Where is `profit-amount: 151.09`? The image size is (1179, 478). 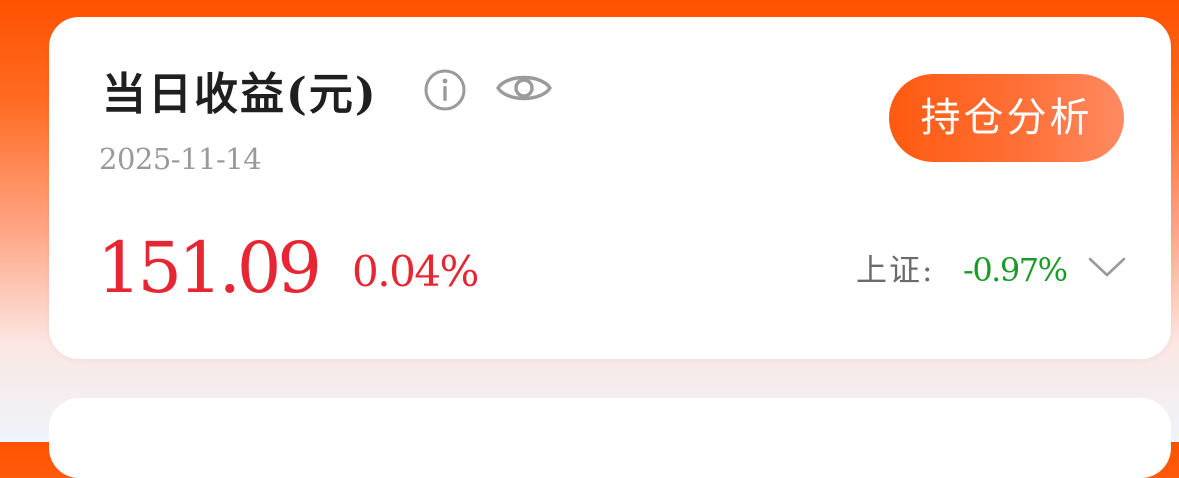
profit-amount: 151.09 is located at coordinates (209, 268).